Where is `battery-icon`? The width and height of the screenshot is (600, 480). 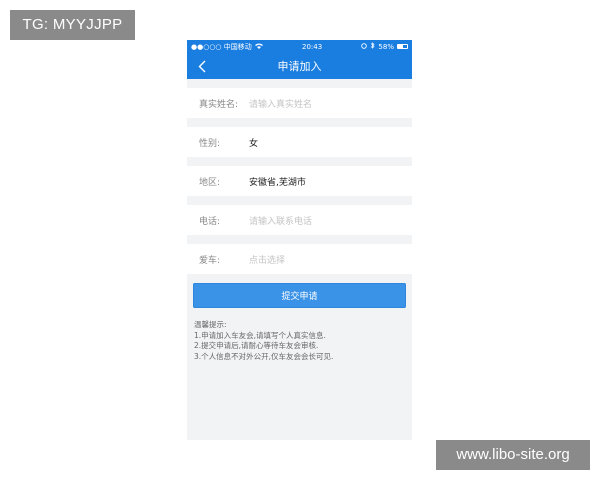 battery-icon is located at coordinates (402, 46).